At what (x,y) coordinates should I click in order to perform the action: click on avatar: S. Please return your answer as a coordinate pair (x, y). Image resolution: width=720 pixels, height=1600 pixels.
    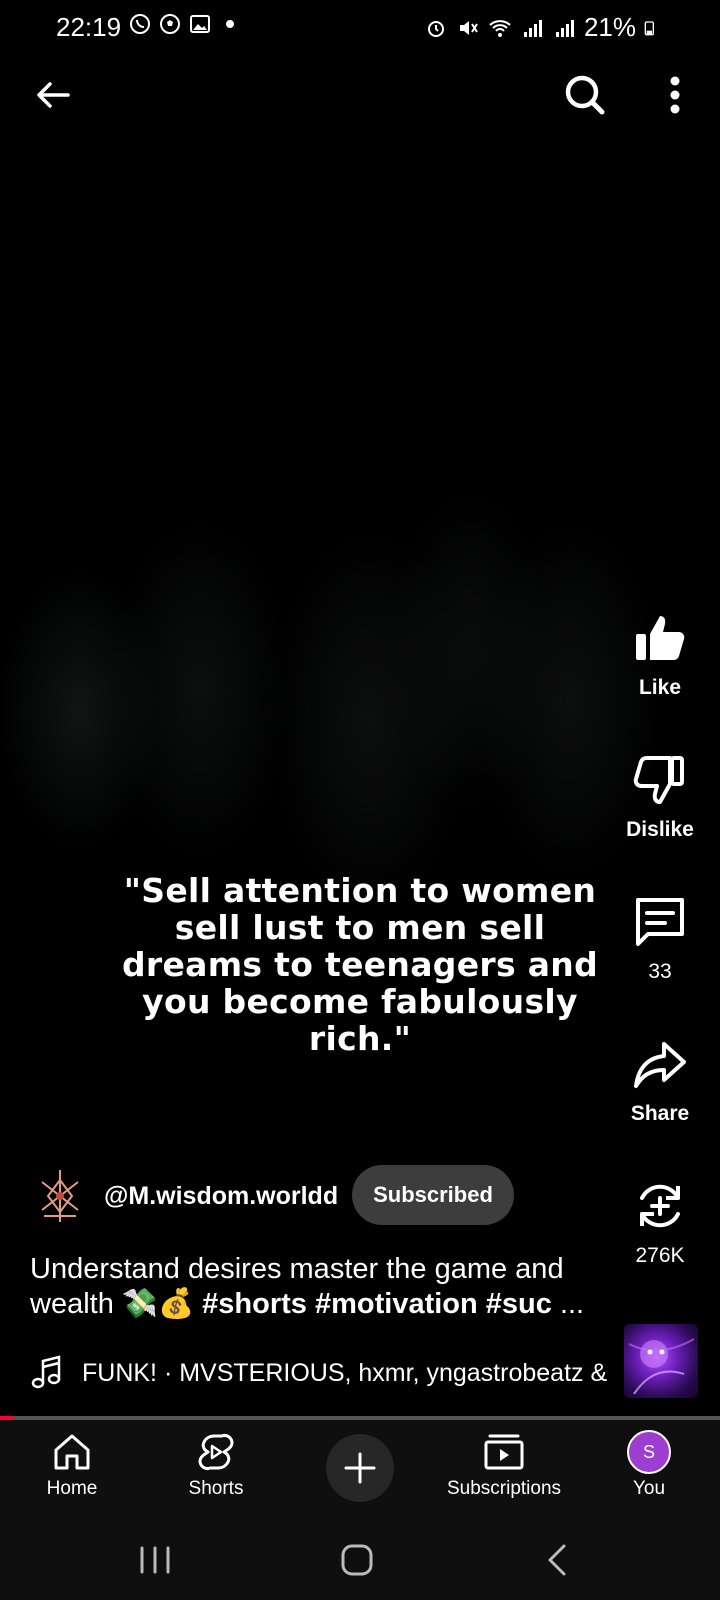
    Looking at the image, I should click on (649, 1452).